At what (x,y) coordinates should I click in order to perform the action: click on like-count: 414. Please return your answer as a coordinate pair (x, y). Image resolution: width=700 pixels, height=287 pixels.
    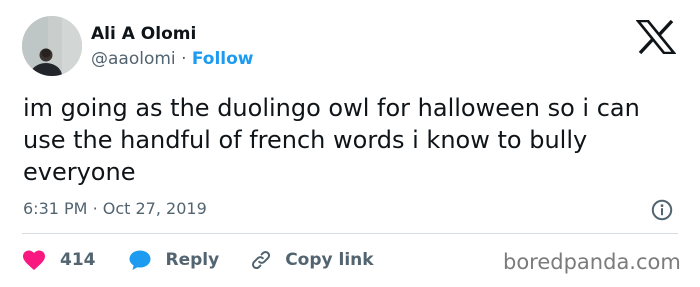
    Looking at the image, I should click on (78, 260).